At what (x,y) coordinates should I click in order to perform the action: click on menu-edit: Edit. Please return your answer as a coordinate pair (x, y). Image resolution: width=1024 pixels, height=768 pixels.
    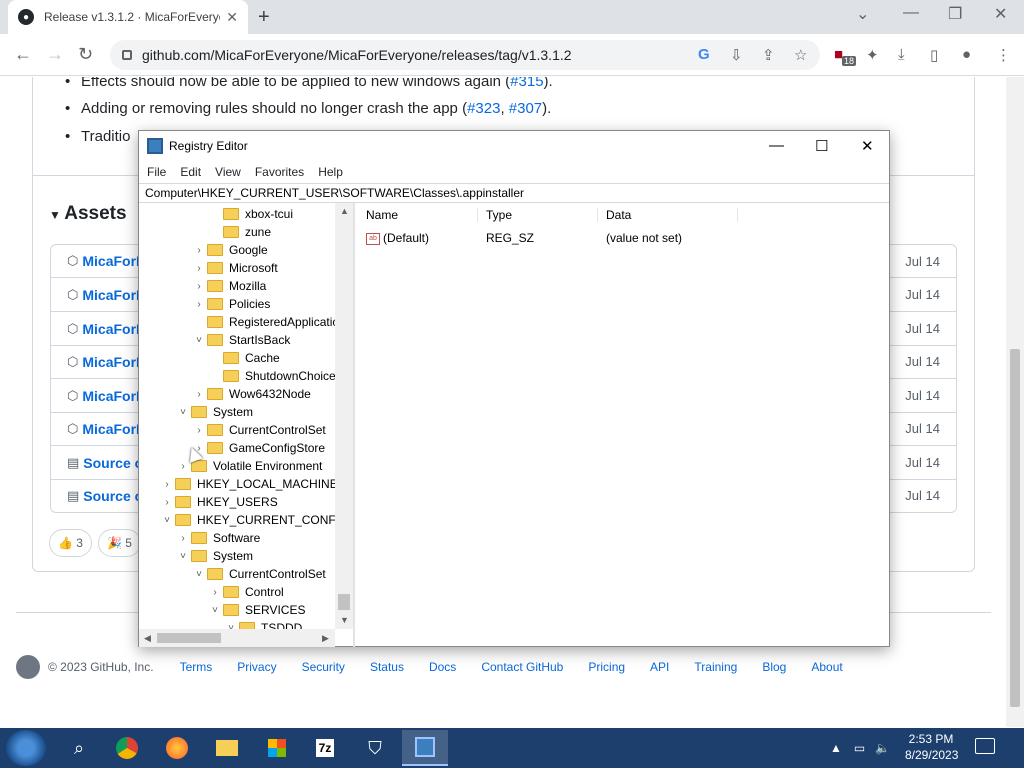
    Looking at the image, I should click on (190, 172).